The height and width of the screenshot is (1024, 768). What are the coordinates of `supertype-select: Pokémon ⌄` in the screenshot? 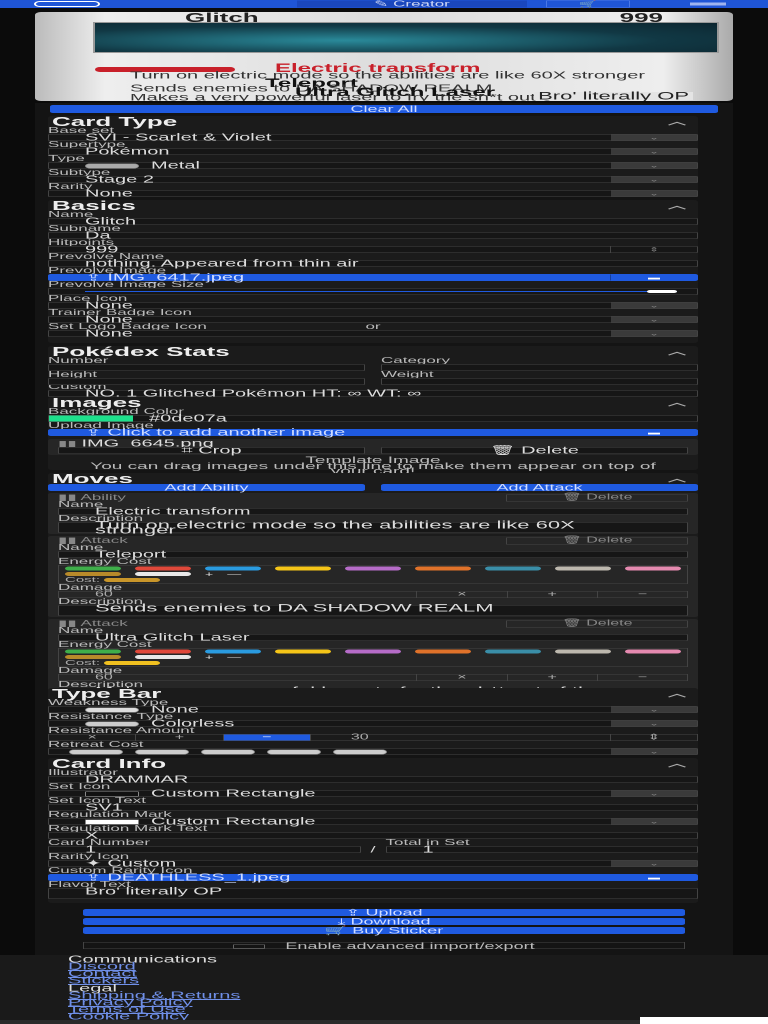 It's located at (373, 152).